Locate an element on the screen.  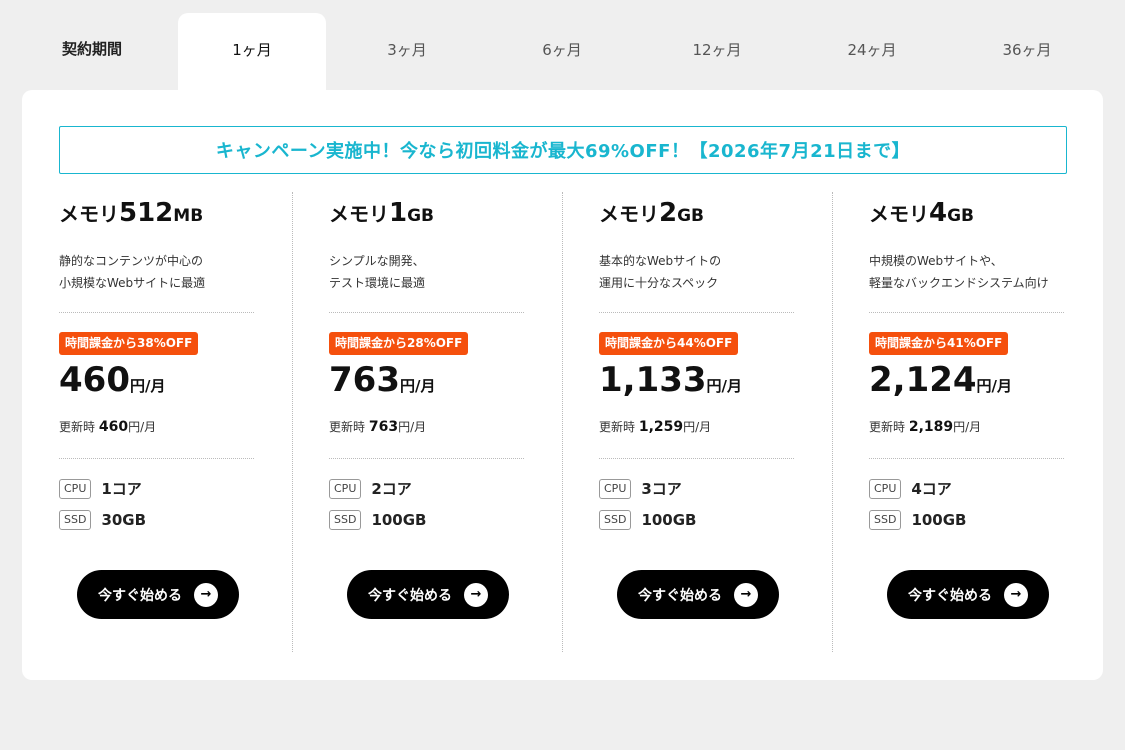
plan-name: メモリ2GB is located at coordinates (652, 213).